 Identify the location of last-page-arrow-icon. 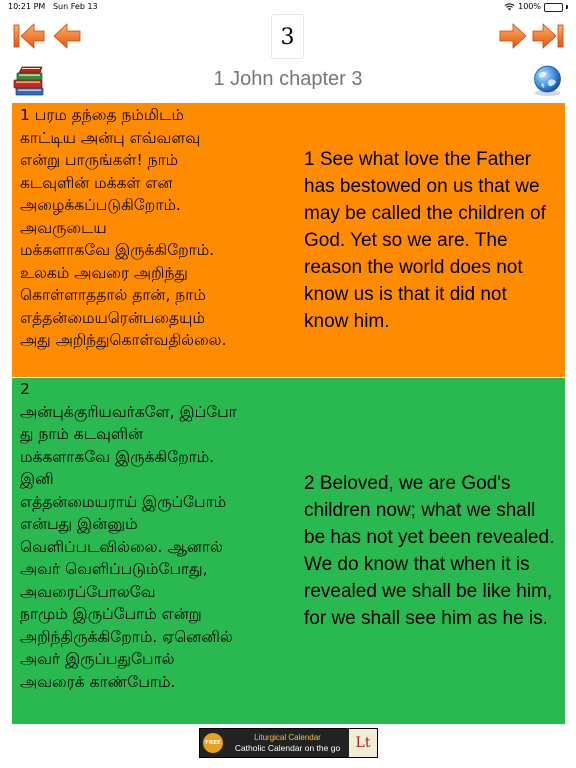
(548, 36).